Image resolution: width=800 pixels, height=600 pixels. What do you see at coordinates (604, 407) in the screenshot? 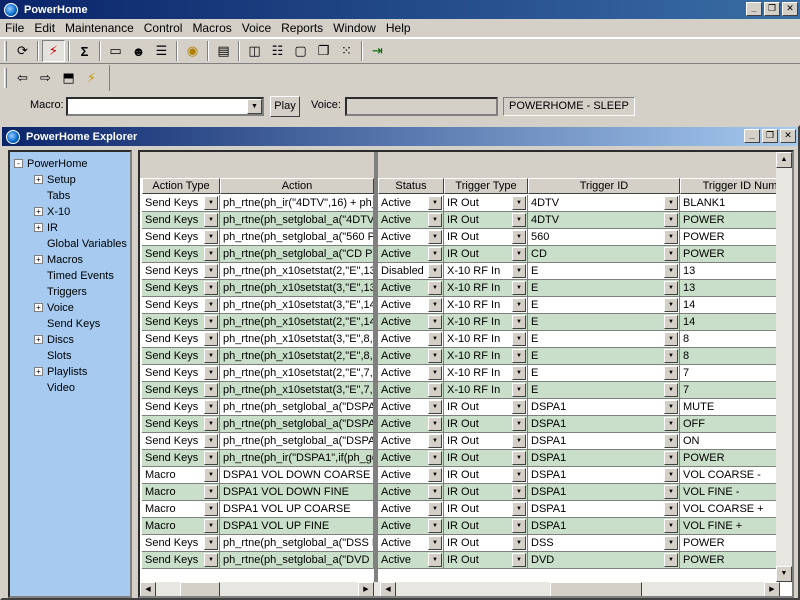
I see `cell-trigger-id: DSPA1 ▼` at bounding box center [604, 407].